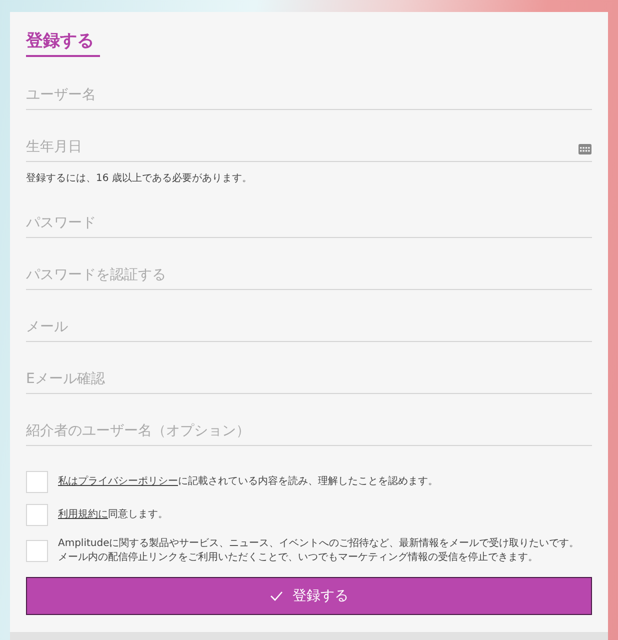 This screenshot has width=618, height=640. Describe the element at coordinates (276, 596) in the screenshot. I see `check-icon` at that location.